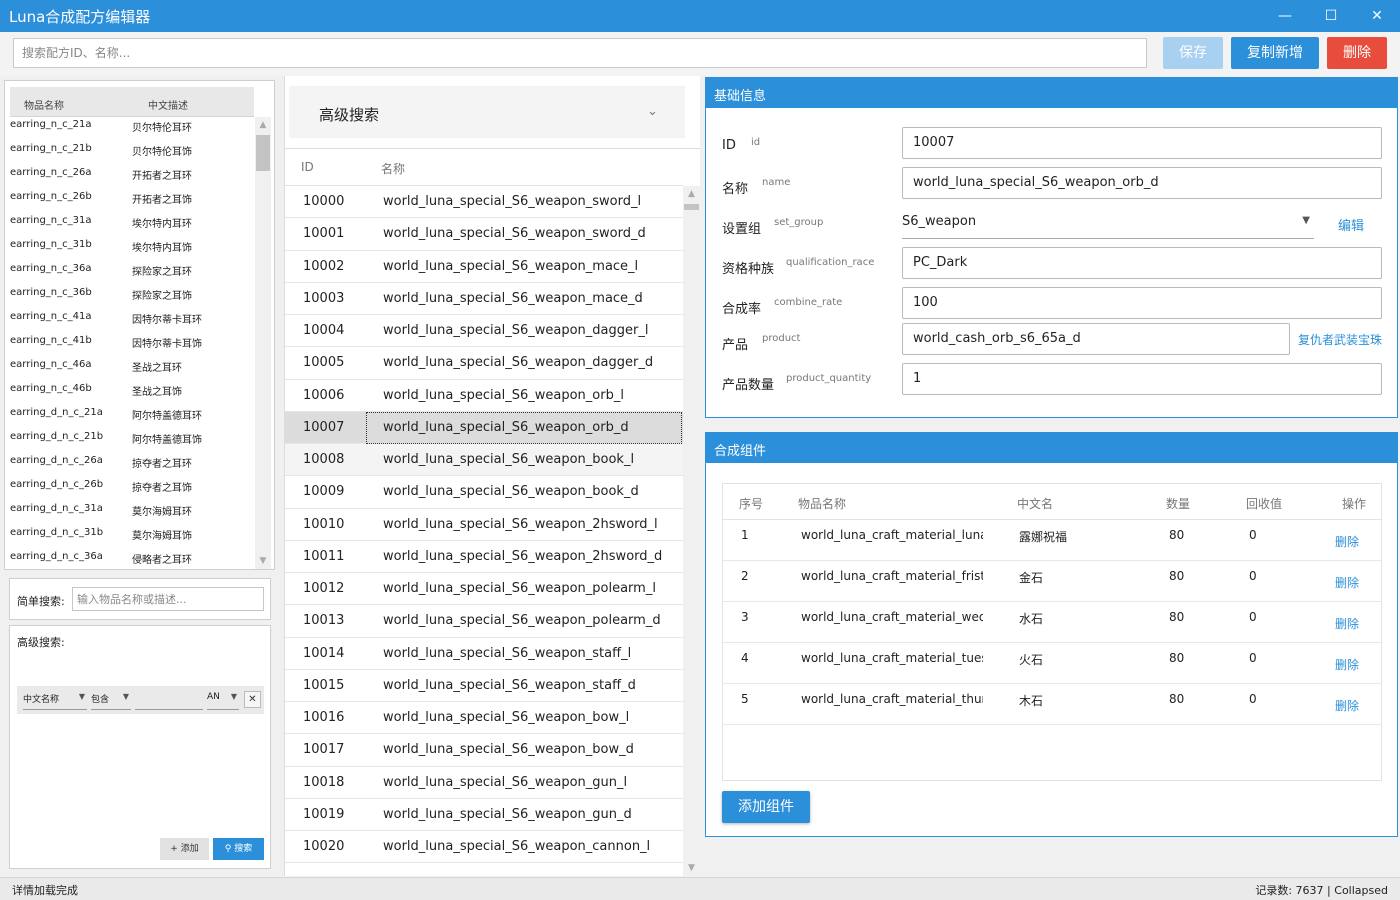 The width and height of the screenshot is (1400, 900). I want to click on recipe-name: world_luna_special_S6_weapon_cannon_l, so click(517, 846).